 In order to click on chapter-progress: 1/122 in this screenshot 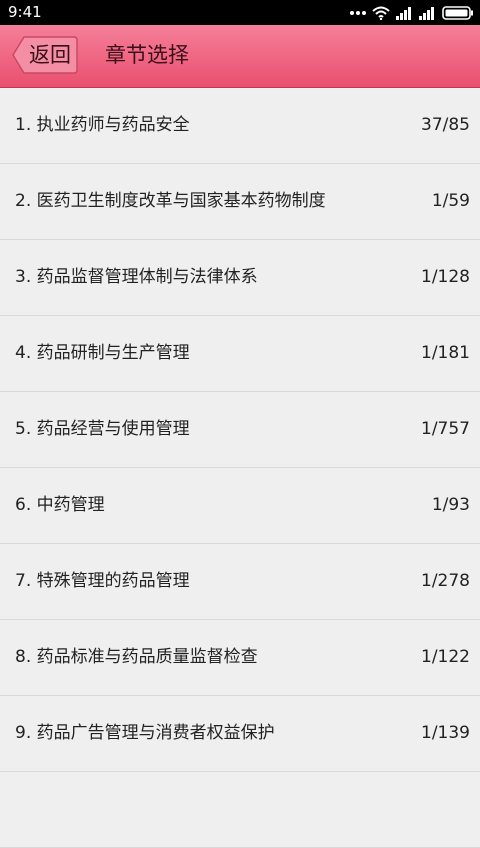, I will do `click(445, 657)`.